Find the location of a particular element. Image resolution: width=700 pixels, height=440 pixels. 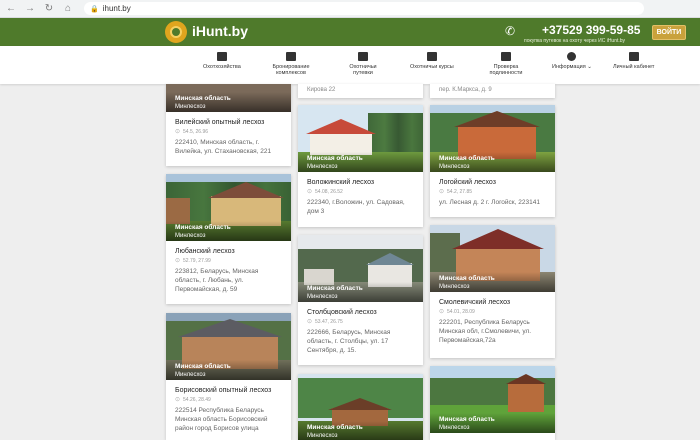

card-address: ул. Лесная д. 2 г. Логойск, 223141 is located at coordinates (489, 202).